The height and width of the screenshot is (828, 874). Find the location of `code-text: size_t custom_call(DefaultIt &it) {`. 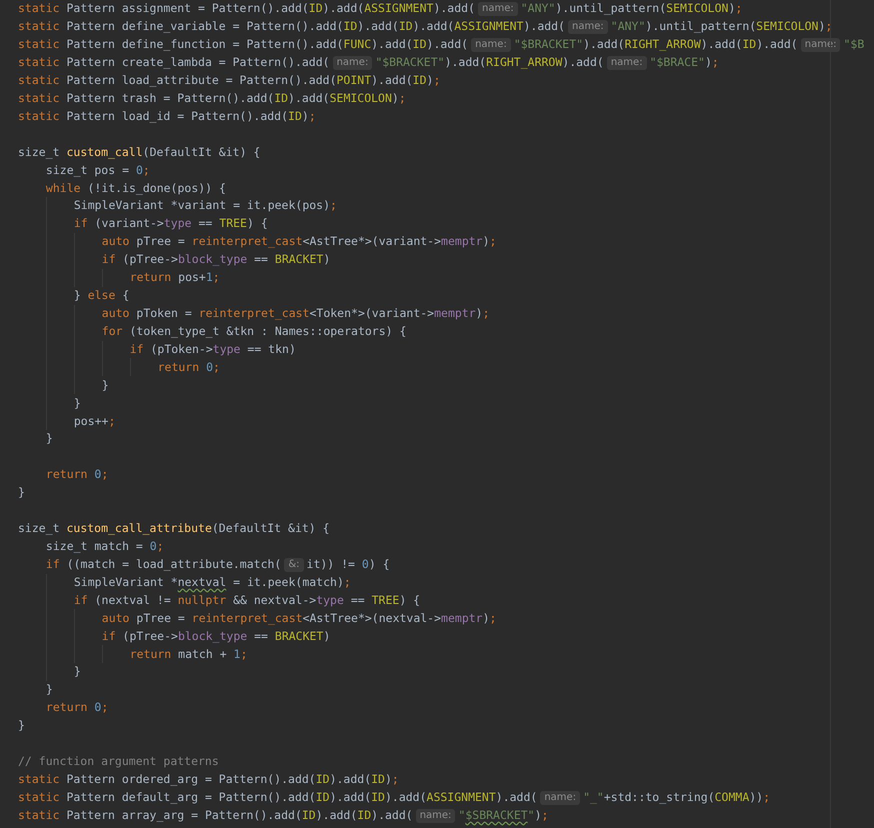

code-text: size_t custom_call(DefaultIt &it) { is located at coordinates (139, 152).